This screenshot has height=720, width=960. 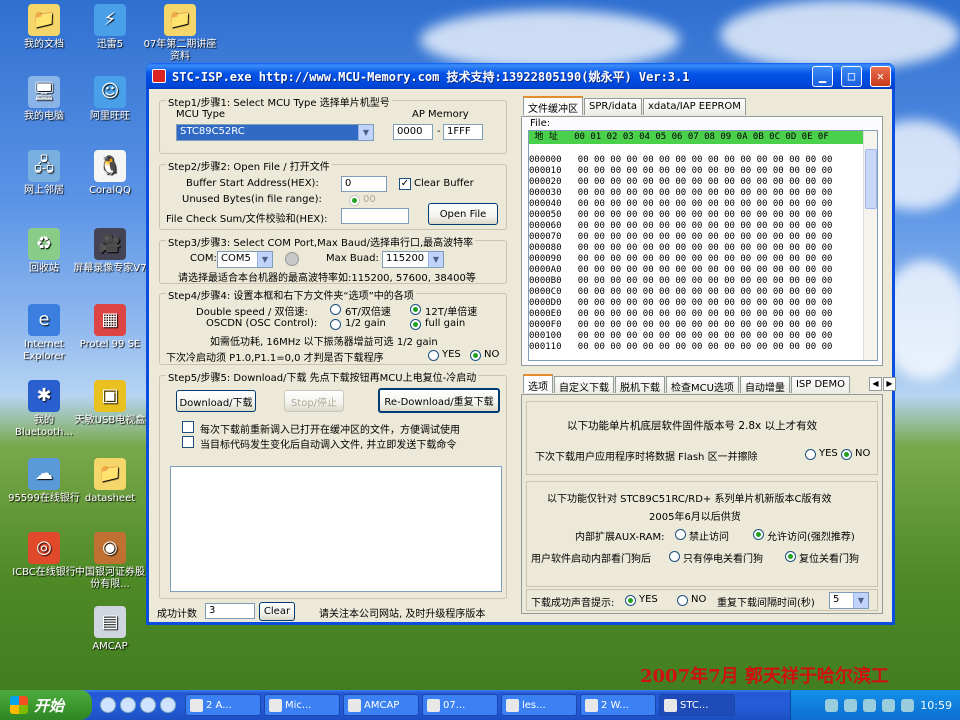 What do you see at coordinates (188, 427) in the screenshot?
I see `reload-before-download-checkbox` at bounding box center [188, 427].